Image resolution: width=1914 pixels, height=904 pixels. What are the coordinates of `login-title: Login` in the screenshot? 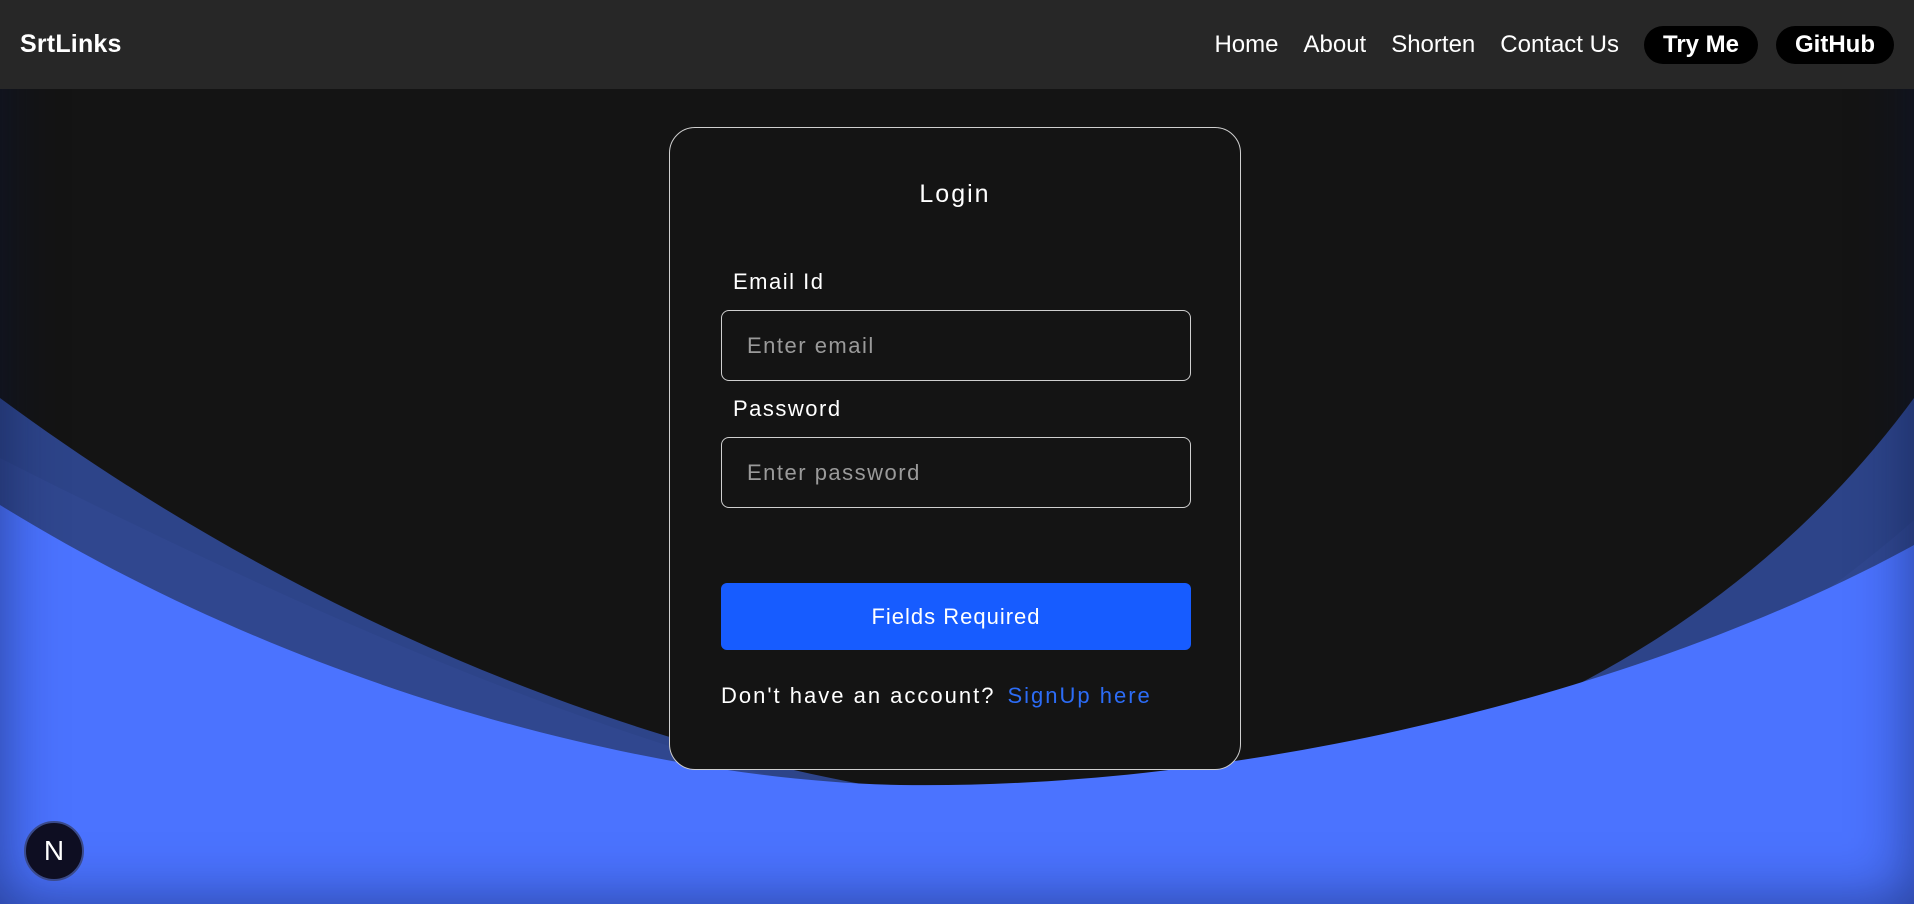 It's located at (955, 194).